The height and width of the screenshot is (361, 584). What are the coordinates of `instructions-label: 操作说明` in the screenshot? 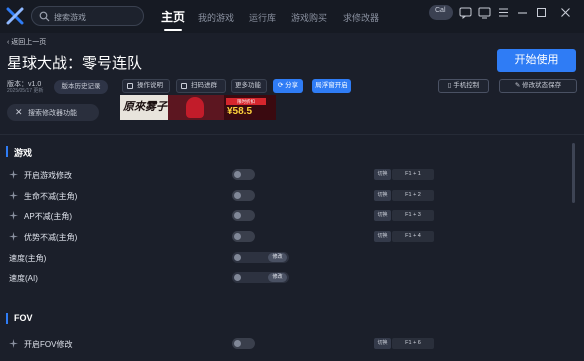 It's located at (150, 85).